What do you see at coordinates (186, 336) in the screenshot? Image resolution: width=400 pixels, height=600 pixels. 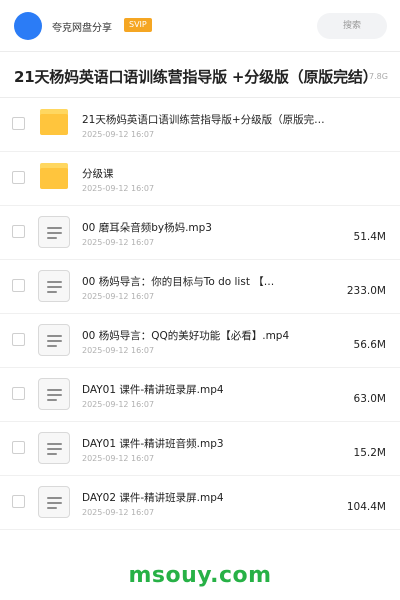 I see `file-name: 00 杨妈导言：QQ的美好功能【必看】.mp4` at bounding box center [186, 336].